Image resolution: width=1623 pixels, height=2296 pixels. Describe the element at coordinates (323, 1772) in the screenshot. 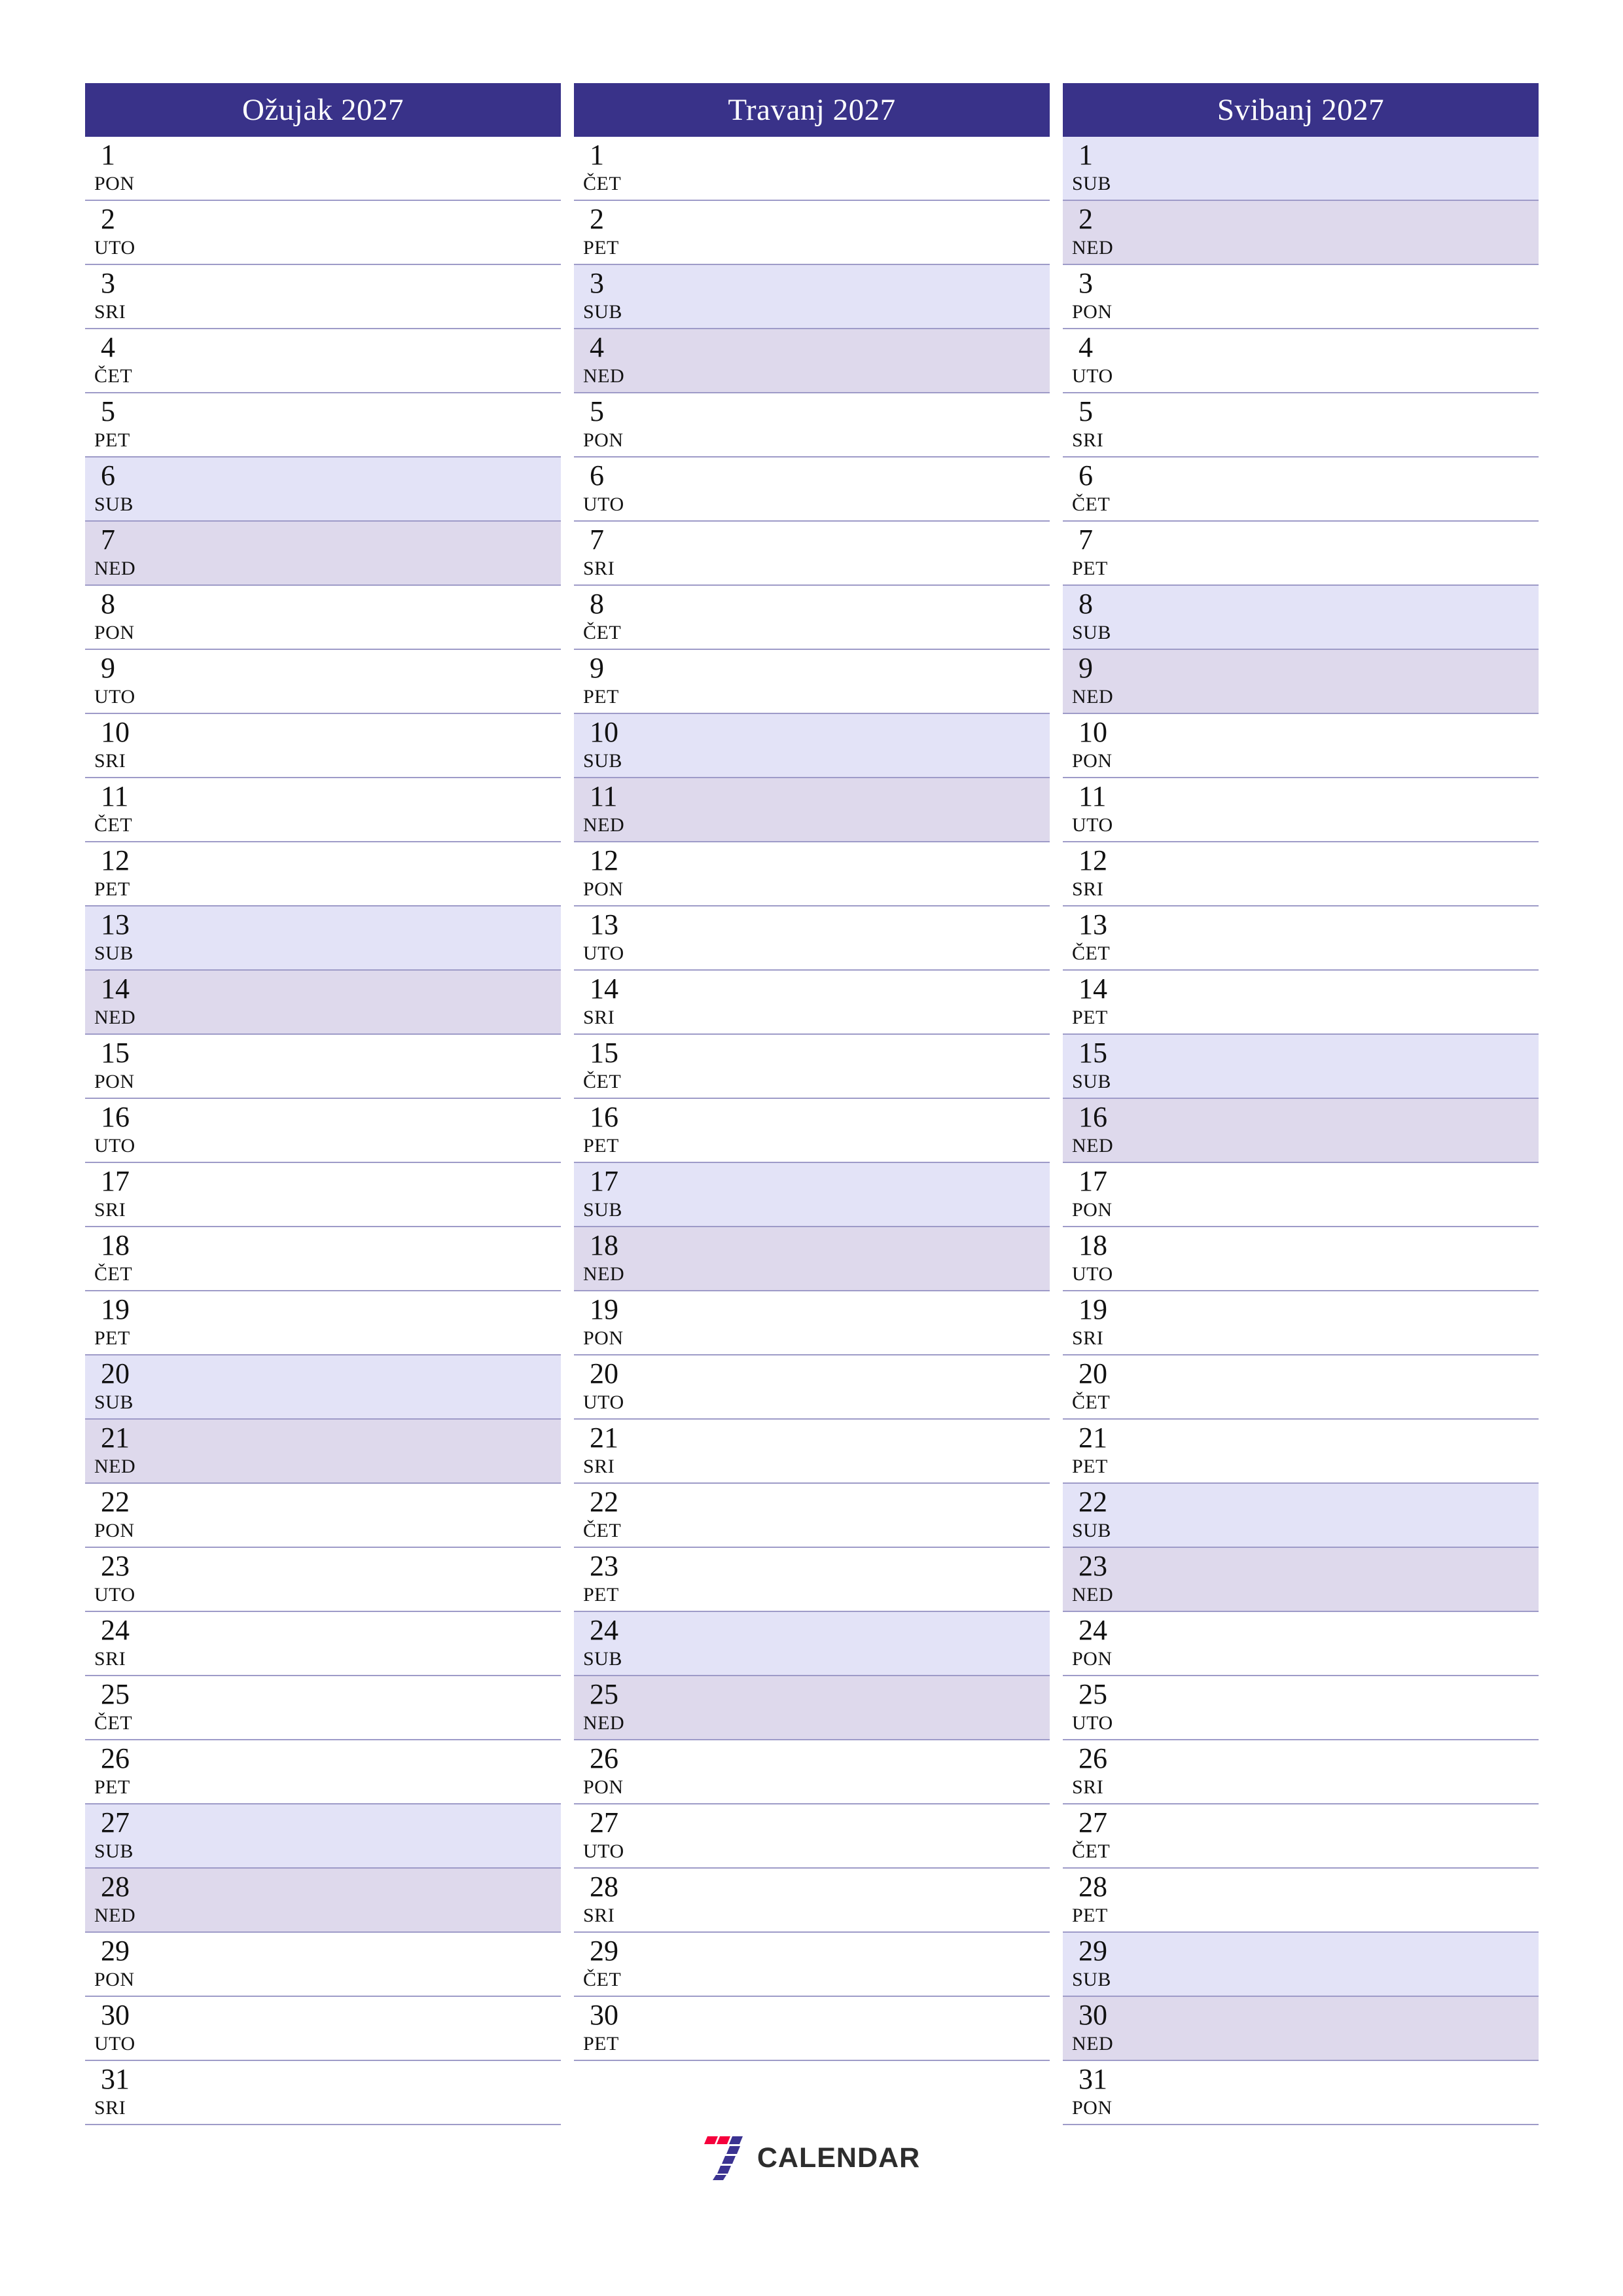

I see `day-row: 26 PET` at that location.